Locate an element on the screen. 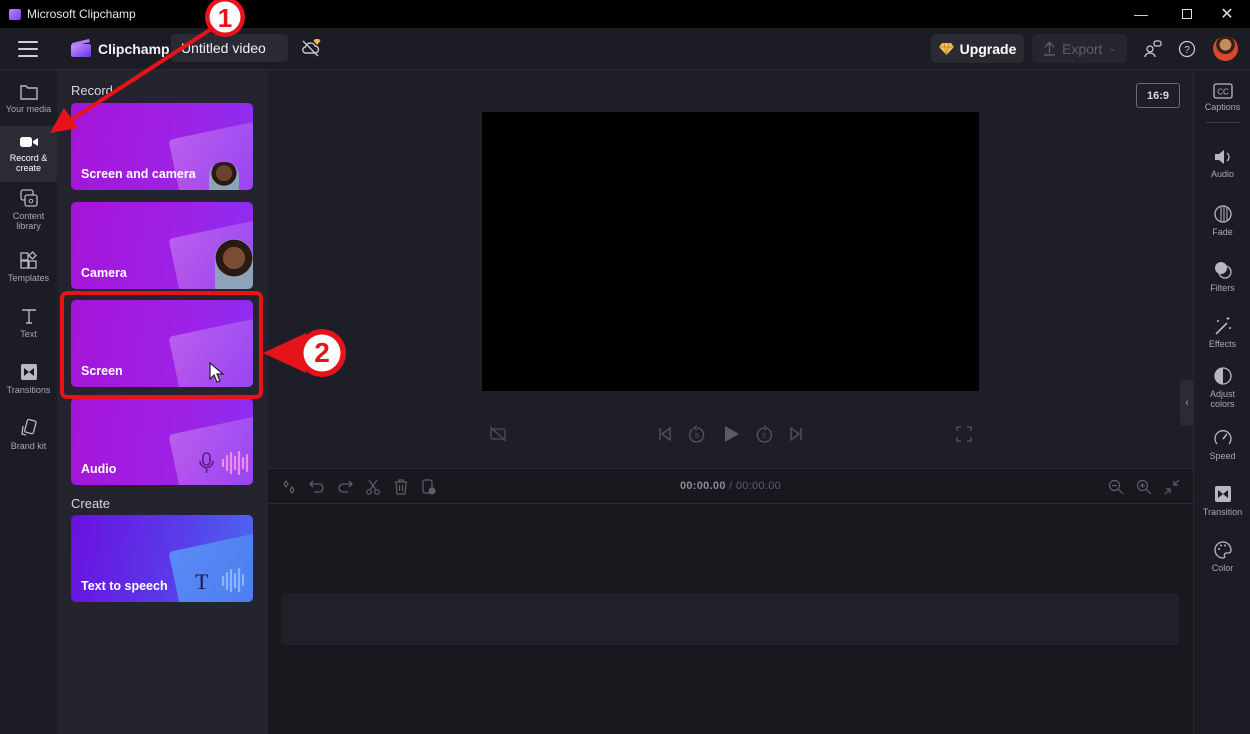 This screenshot has height=734, width=1250. sidebar-item-filters: Filters is located at coordinates (1222, 276).